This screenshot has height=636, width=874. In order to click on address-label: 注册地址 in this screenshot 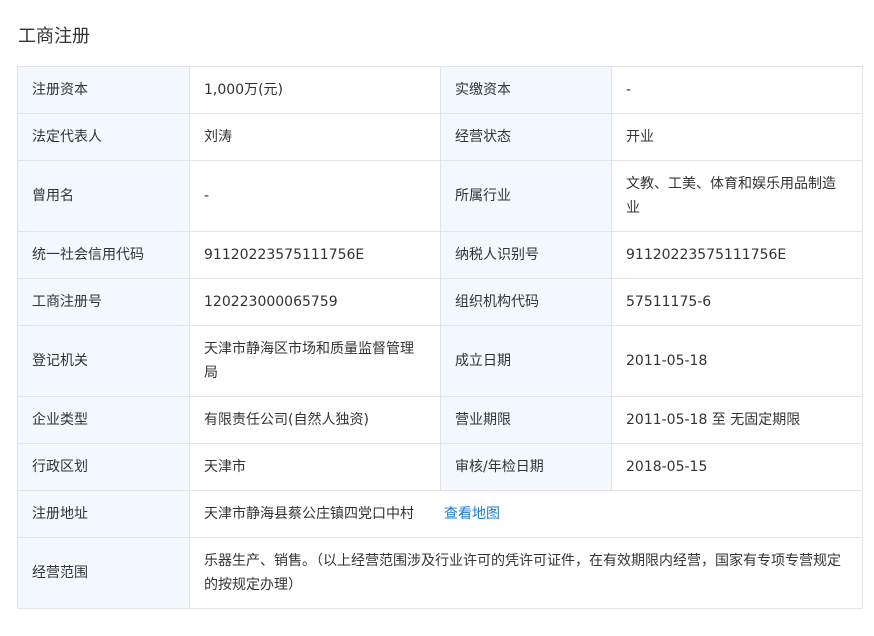, I will do `click(103, 514)`.